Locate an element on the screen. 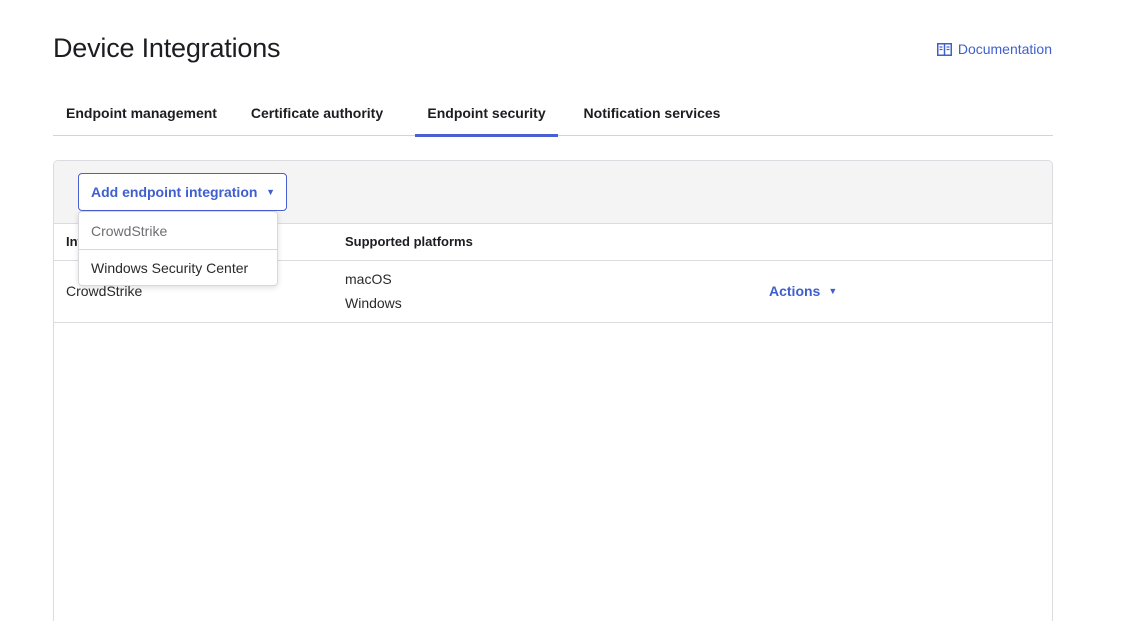  page-title: Device Integrations is located at coordinates (167, 48).